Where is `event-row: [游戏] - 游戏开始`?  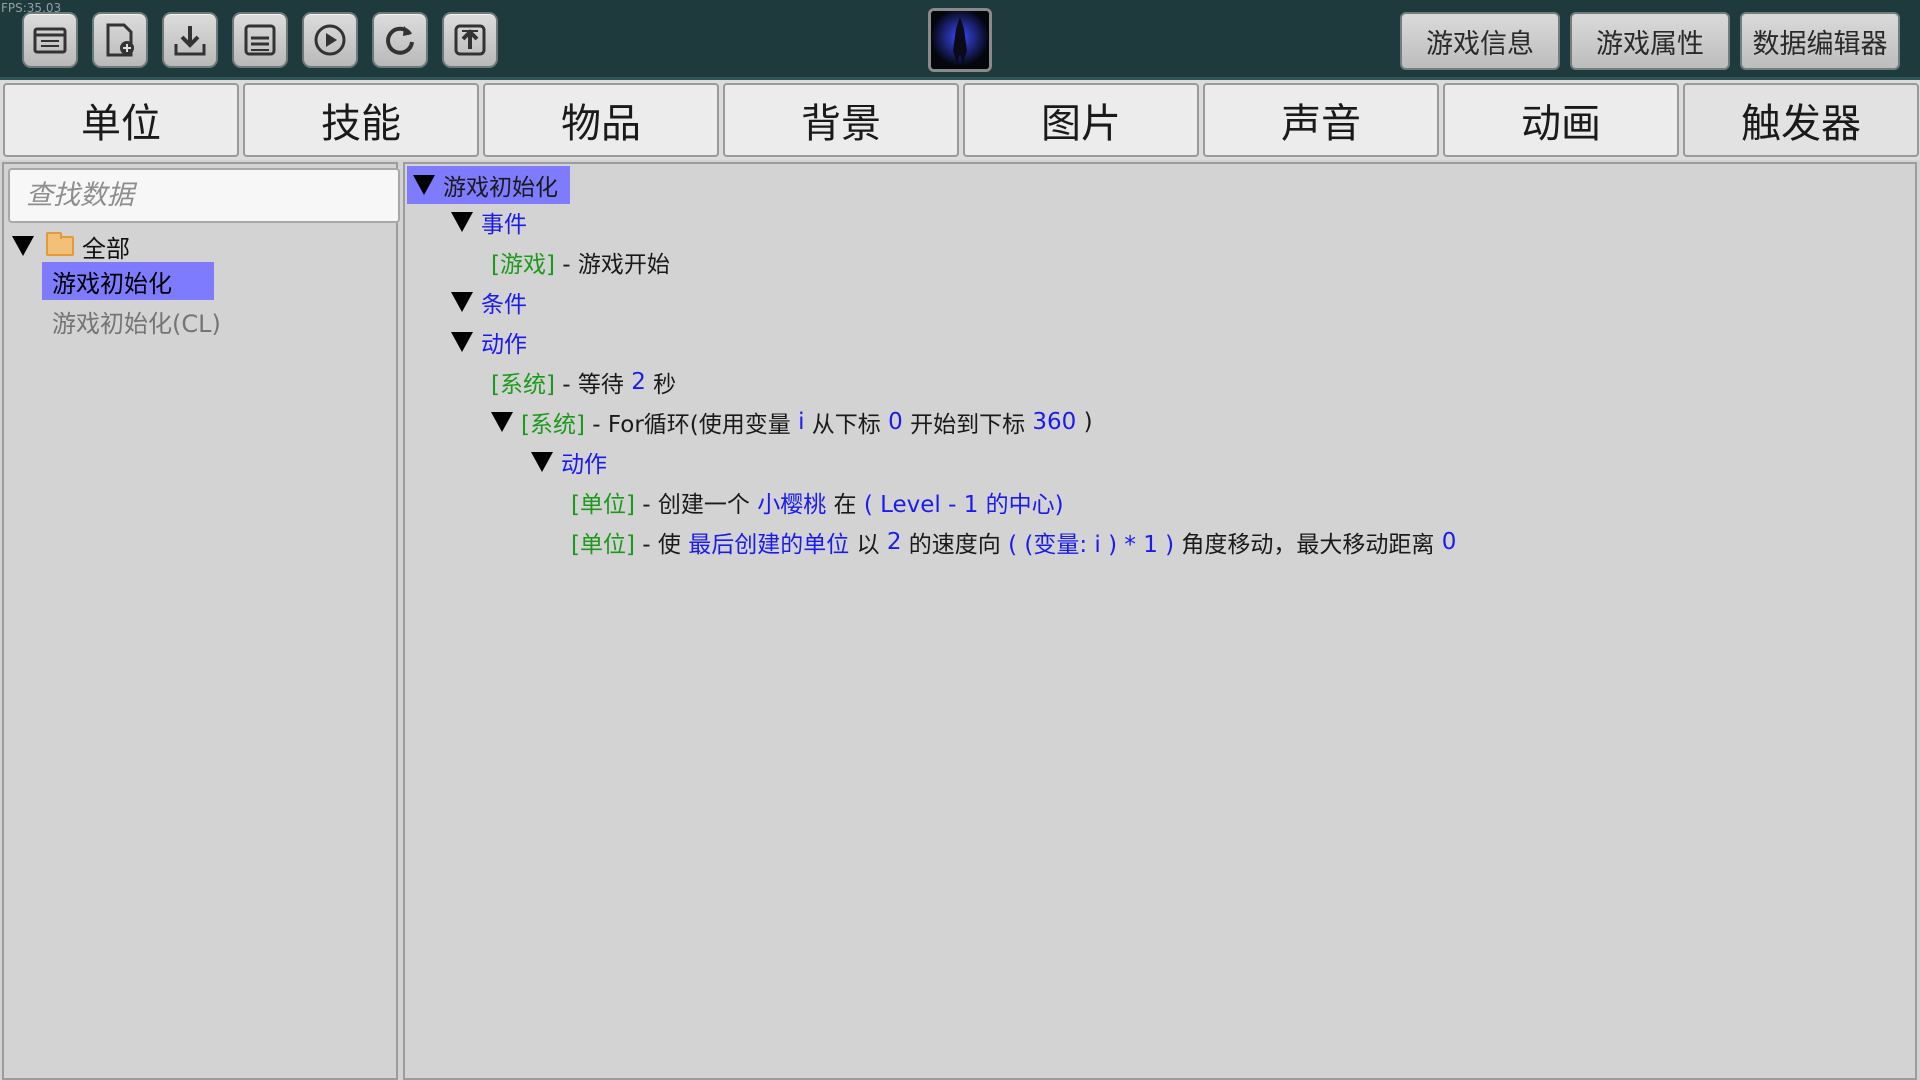
event-row: [游戏] - 游戏开始 is located at coordinates (580, 262).